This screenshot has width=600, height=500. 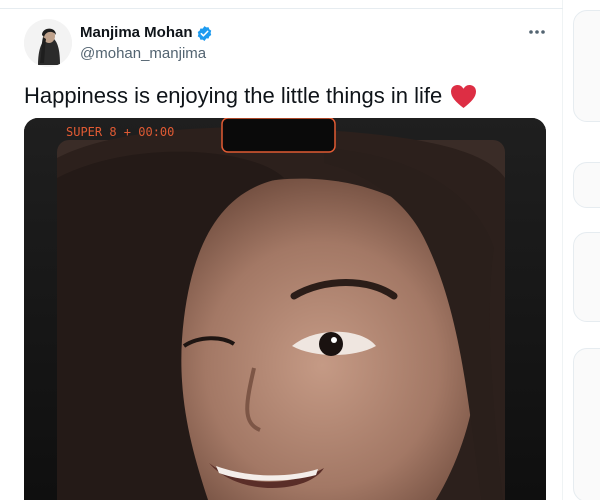 I want to click on overlay-text: SUPER 8 + 00:00, so click(x=120, y=132).